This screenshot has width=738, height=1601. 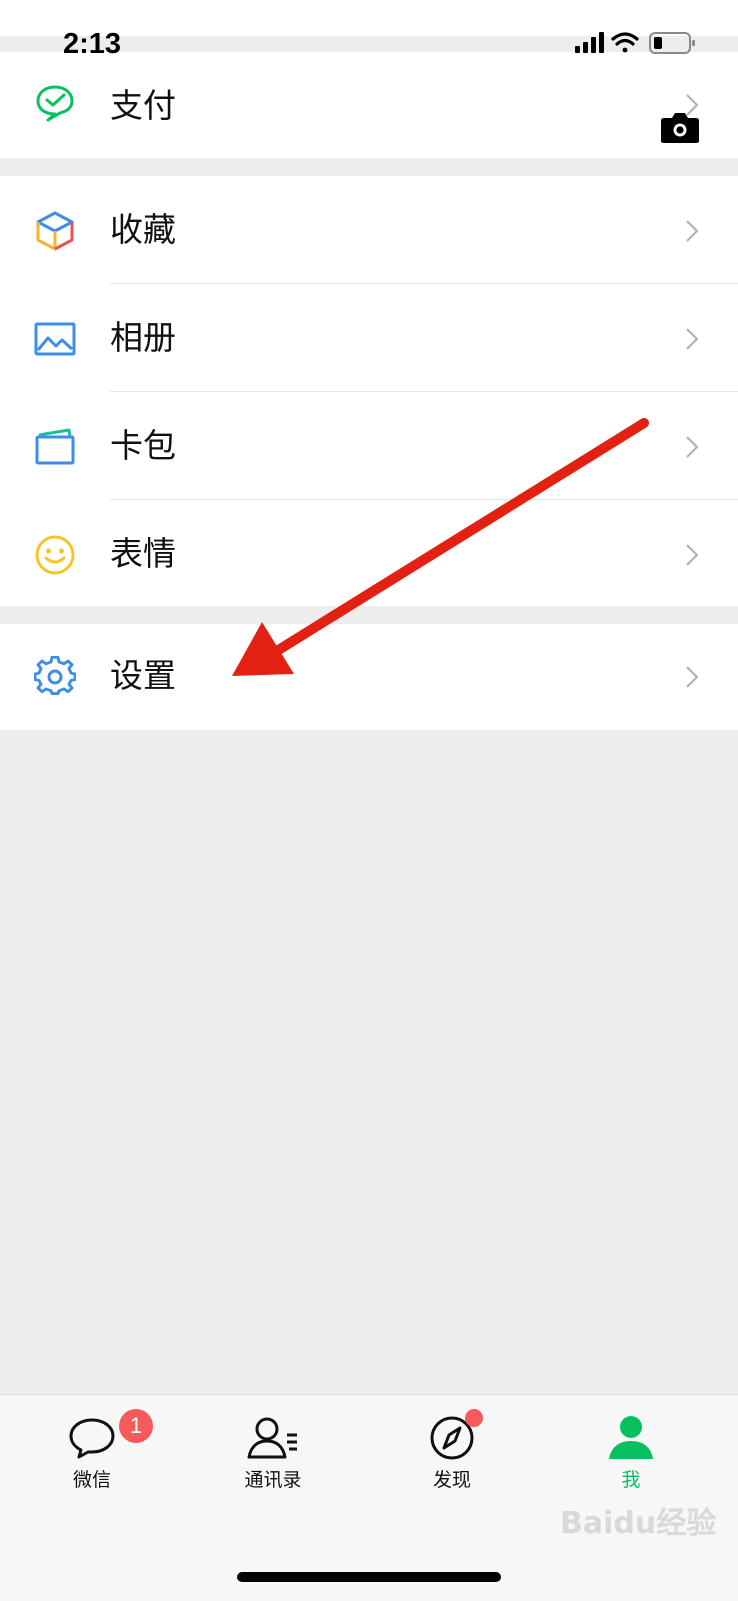 What do you see at coordinates (143, 229) in the screenshot?
I see `menu-label-favorites: 收藏` at bounding box center [143, 229].